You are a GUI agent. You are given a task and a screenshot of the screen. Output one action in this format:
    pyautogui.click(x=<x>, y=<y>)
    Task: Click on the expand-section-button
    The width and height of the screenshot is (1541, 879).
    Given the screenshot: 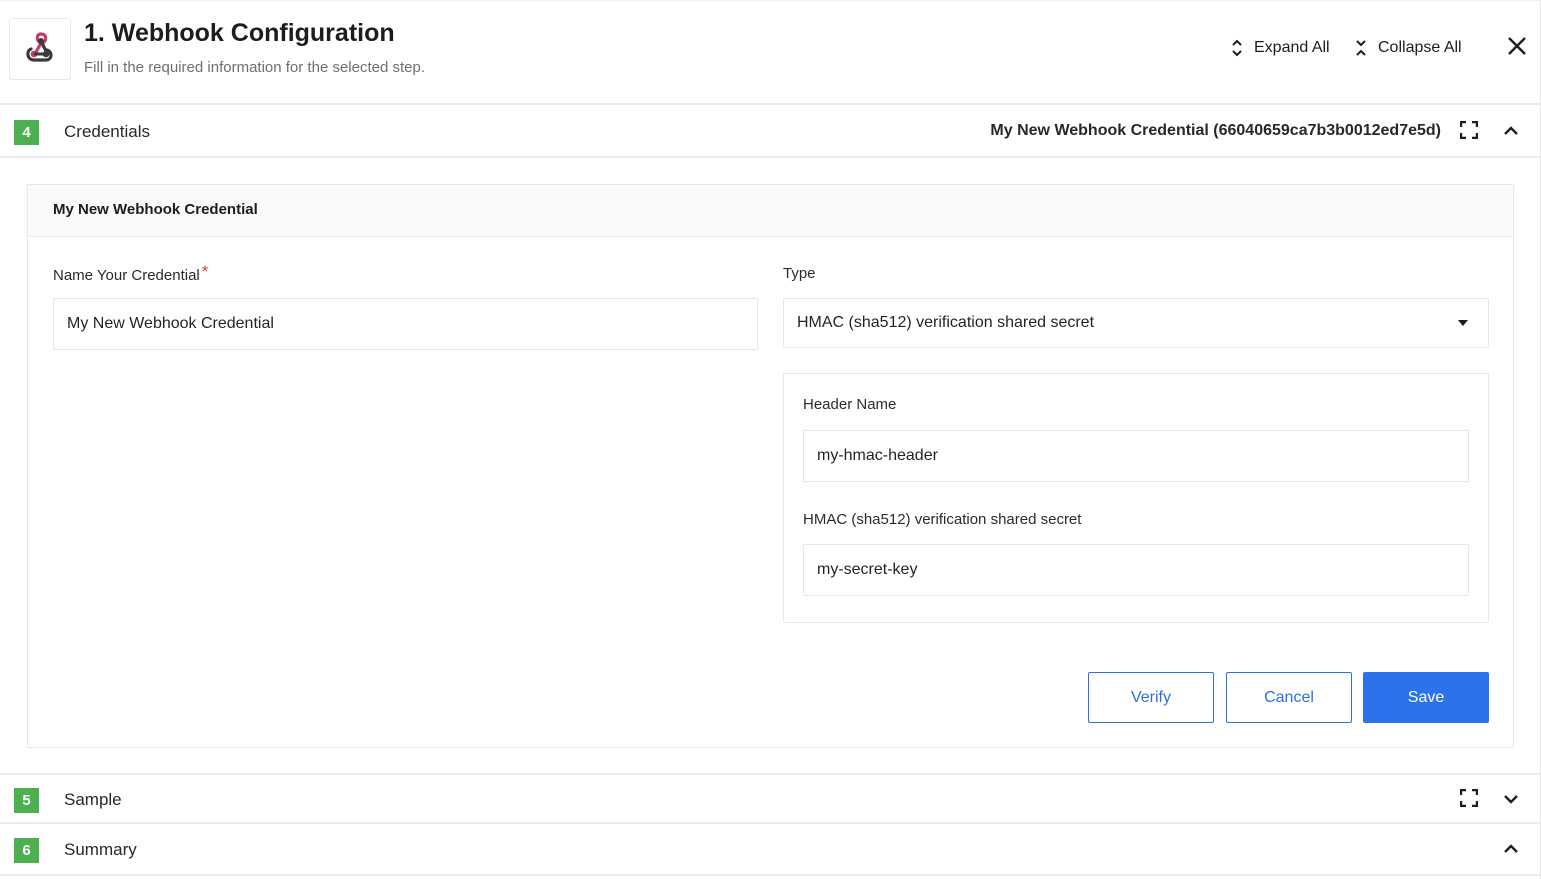 What is the action you would take?
    pyautogui.click(x=1511, y=800)
    